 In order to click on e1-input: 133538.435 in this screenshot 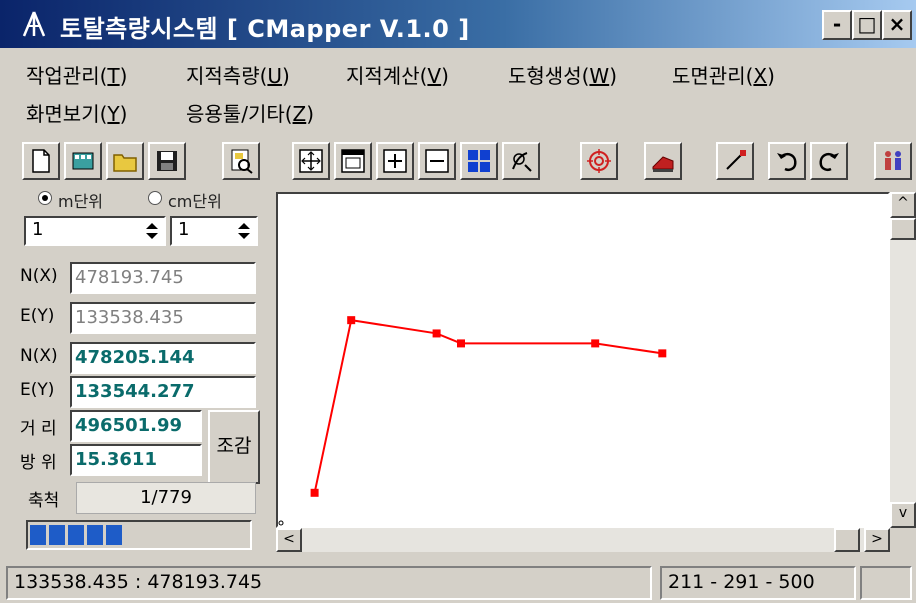, I will do `click(163, 318)`.